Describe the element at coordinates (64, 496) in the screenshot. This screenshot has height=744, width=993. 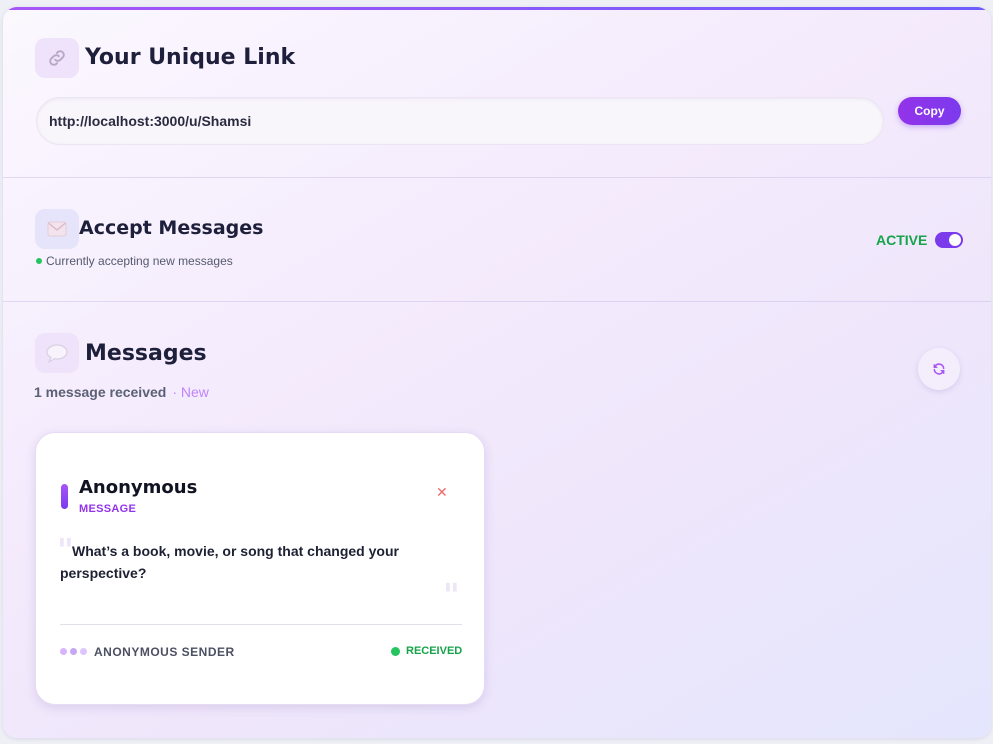
I see `card-accent-bar` at that location.